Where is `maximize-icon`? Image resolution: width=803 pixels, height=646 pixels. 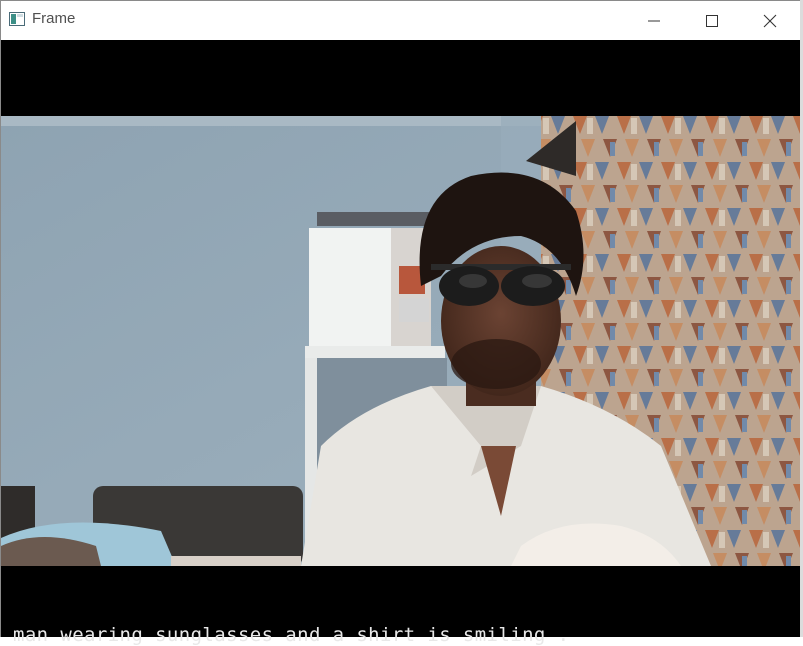 maximize-icon is located at coordinates (712, 21).